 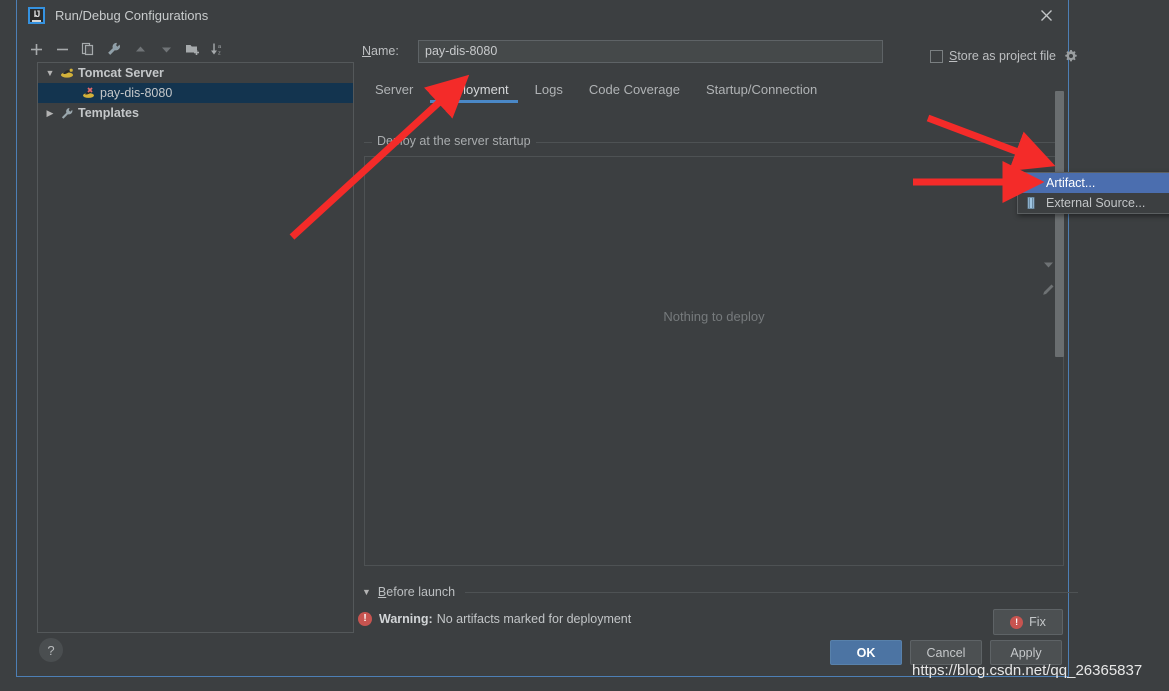 What do you see at coordinates (108, 113) in the screenshot?
I see `tree-node-label: Templates` at bounding box center [108, 113].